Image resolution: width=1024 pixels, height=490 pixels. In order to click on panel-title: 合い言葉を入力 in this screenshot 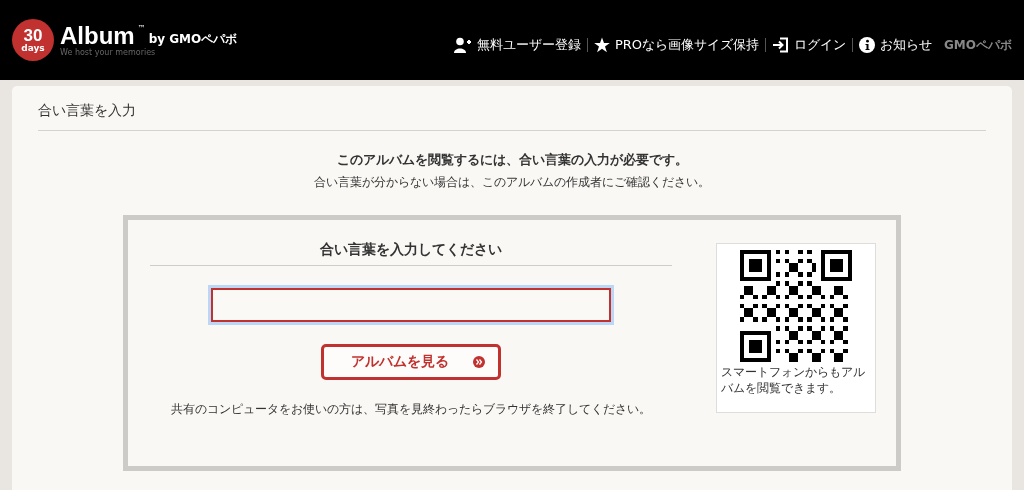, I will do `click(512, 114)`.